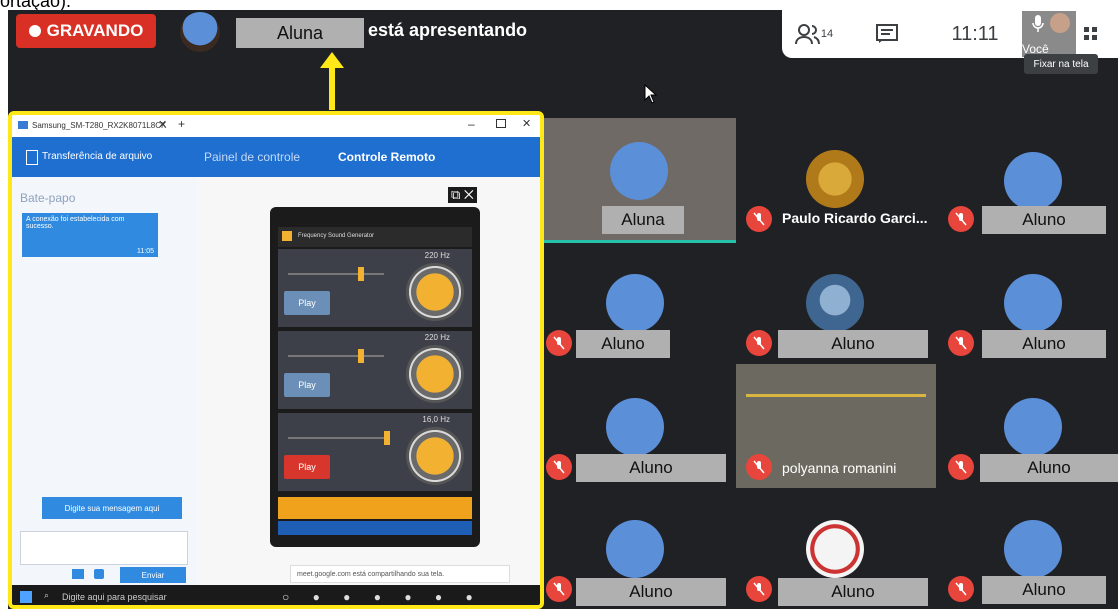 This screenshot has height=609, width=1118. What do you see at coordinates (34, 31) in the screenshot?
I see `record-dot-icon` at bounding box center [34, 31].